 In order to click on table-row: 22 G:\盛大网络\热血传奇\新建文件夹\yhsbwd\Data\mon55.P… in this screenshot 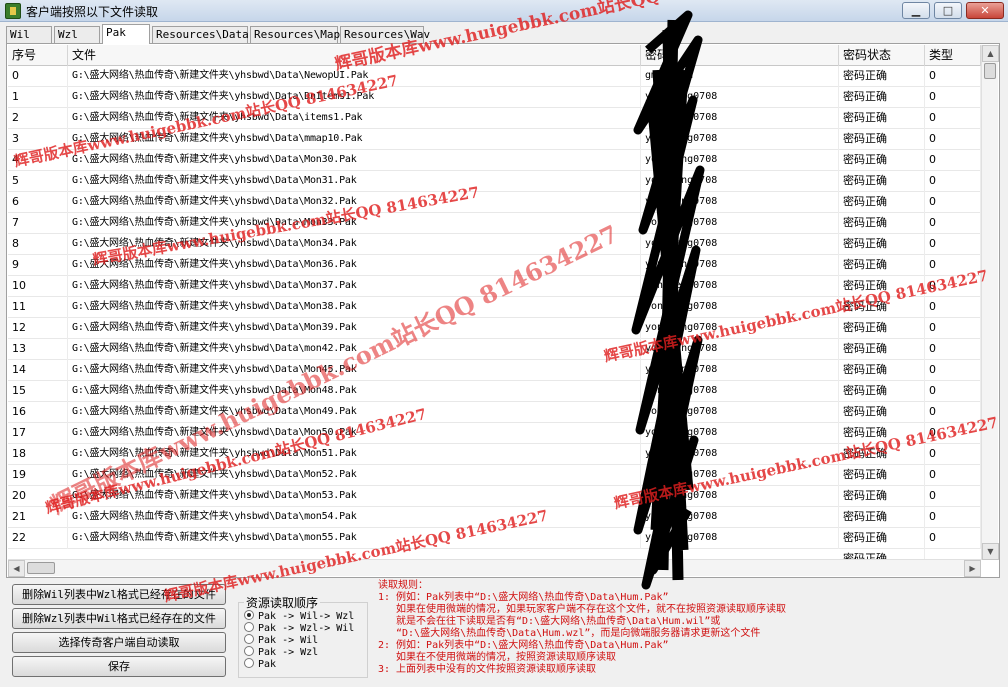, I will do `click(494, 538)`.